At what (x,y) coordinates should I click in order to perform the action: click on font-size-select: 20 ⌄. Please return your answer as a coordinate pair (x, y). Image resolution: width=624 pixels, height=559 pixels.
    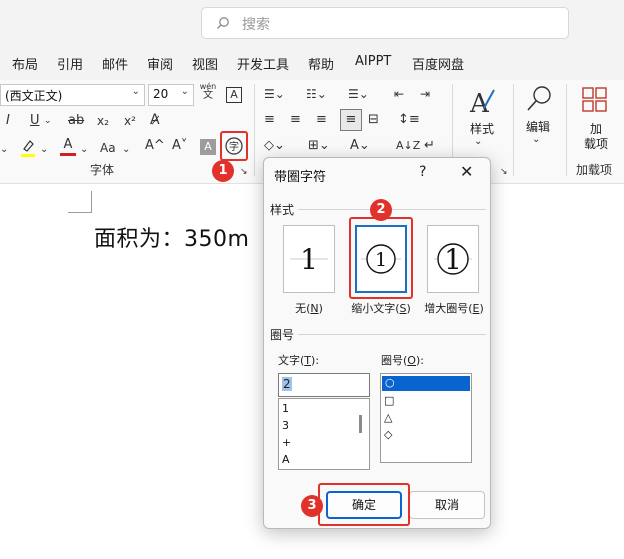
    Looking at the image, I should click on (171, 95).